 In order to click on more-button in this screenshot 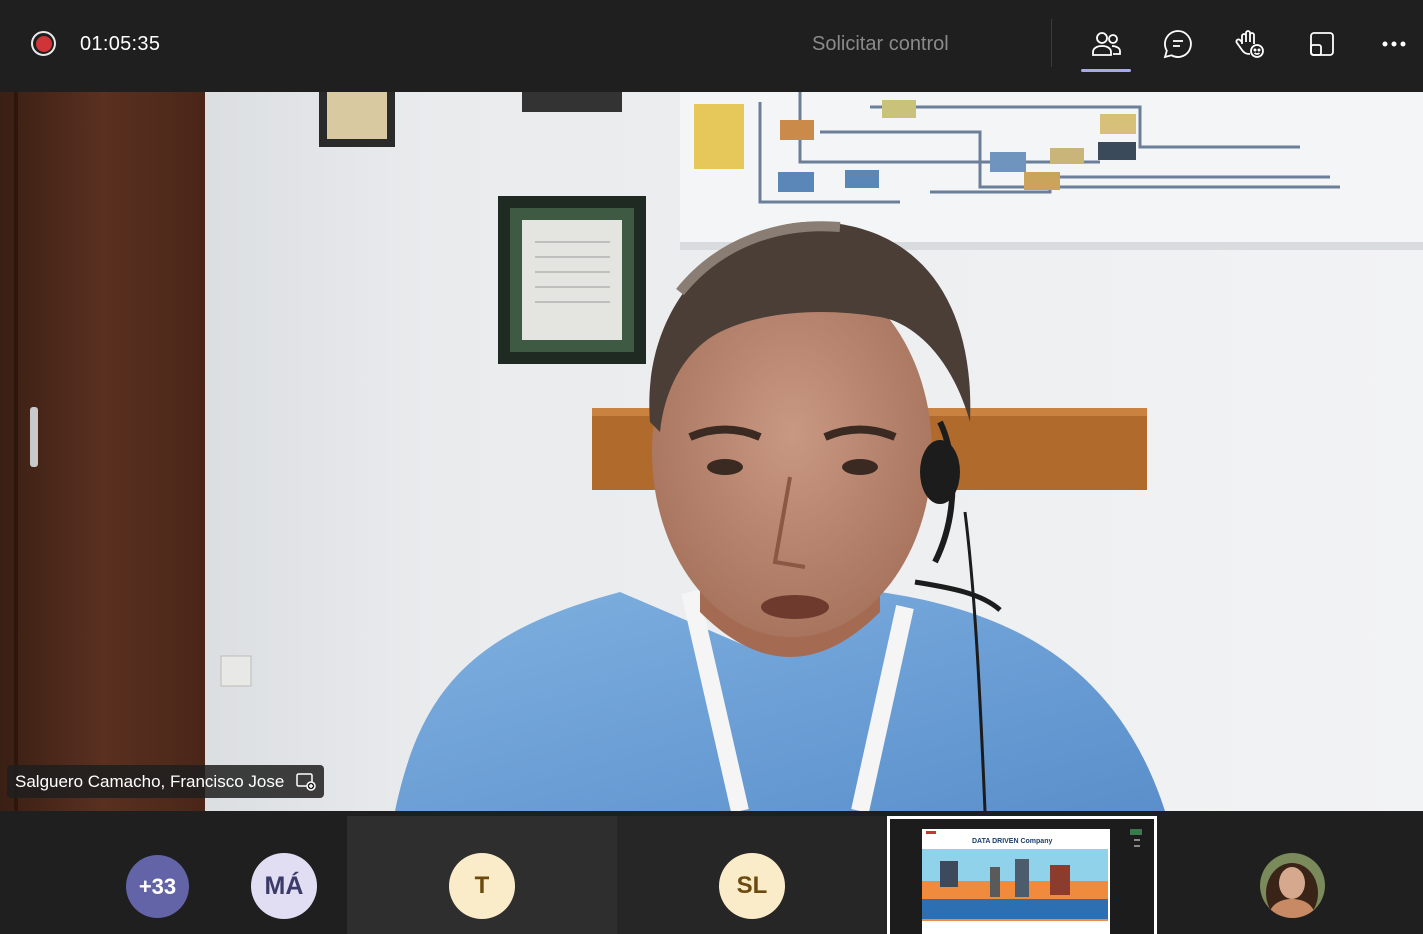, I will do `click(1394, 44)`.